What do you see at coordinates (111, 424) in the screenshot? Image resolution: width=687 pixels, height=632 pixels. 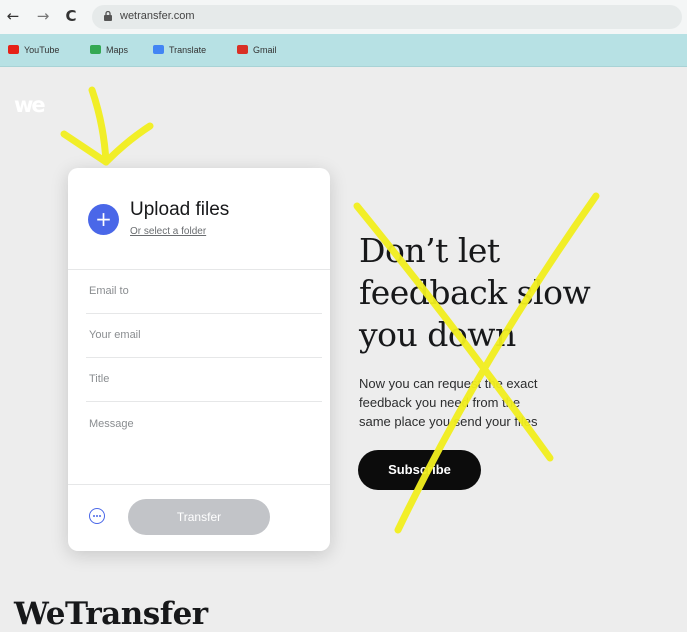 I see `message-field: Message` at bounding box center [111, 424].